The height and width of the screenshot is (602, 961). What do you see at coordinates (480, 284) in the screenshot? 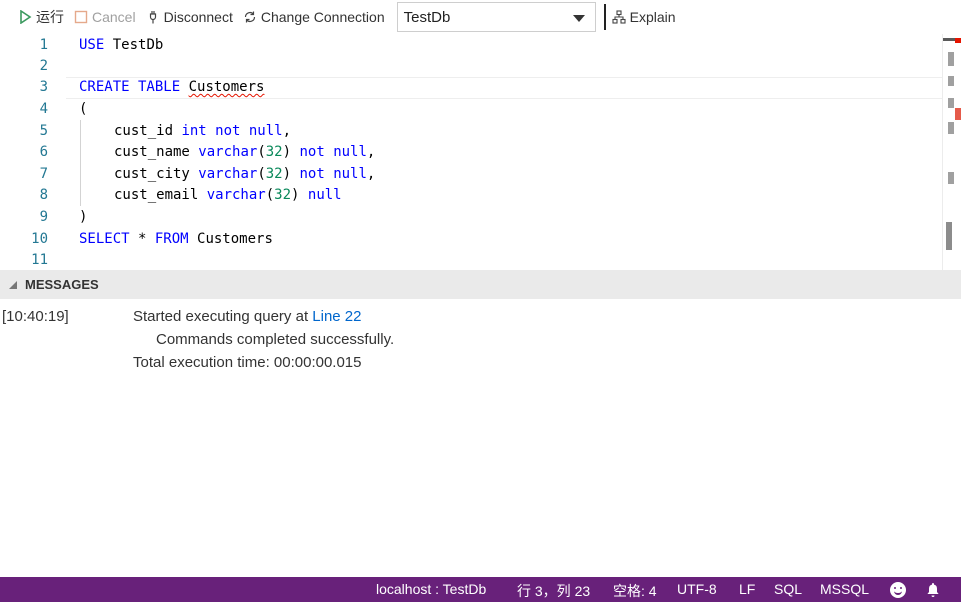
I see `messages-panel-header: MESSAGES` at bounding box center [480, 284].